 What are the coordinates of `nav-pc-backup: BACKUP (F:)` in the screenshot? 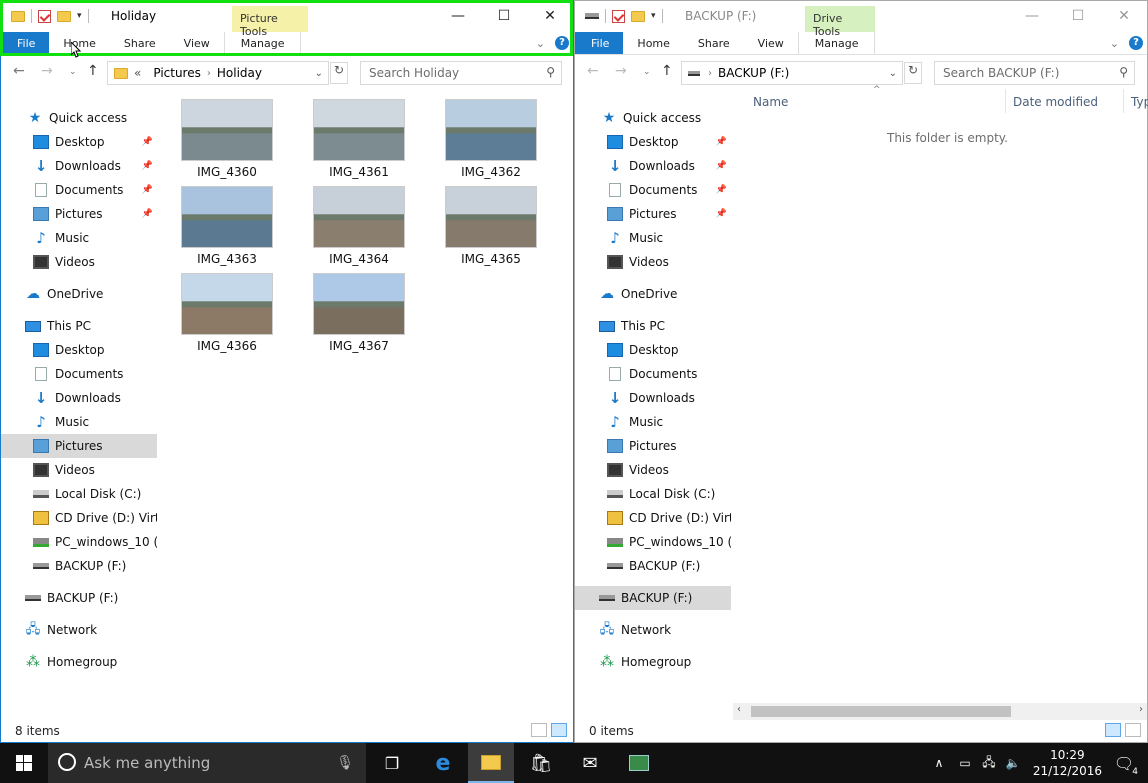 It's located at (669, 566).